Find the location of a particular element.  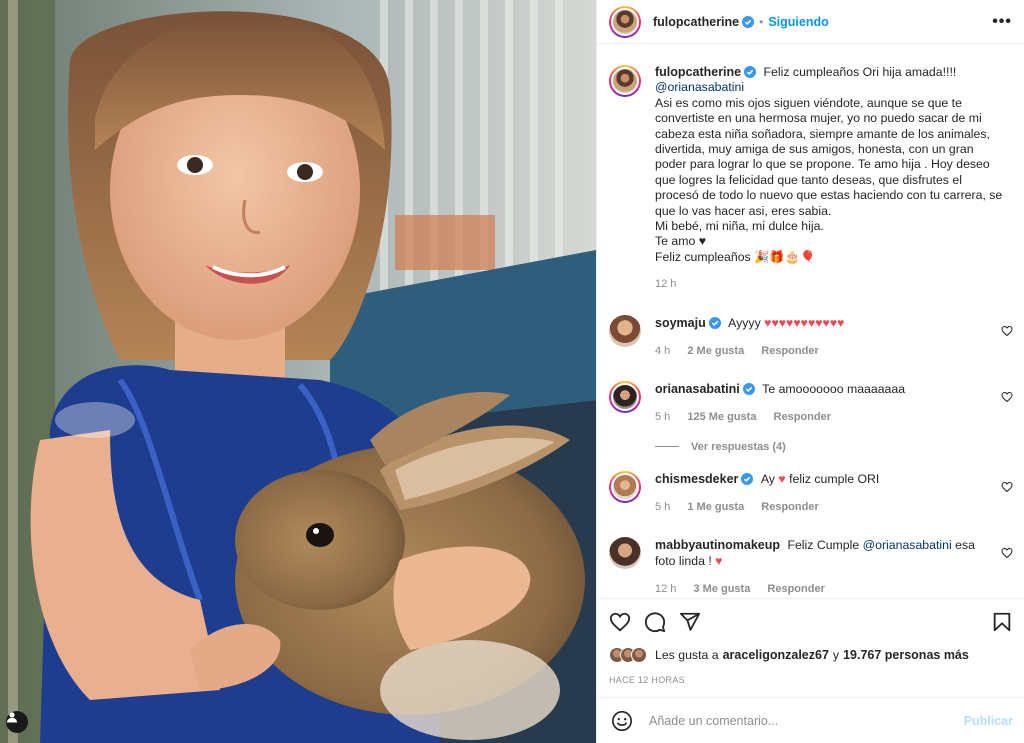

likes-connector: y is located at coordinates (836, 655).